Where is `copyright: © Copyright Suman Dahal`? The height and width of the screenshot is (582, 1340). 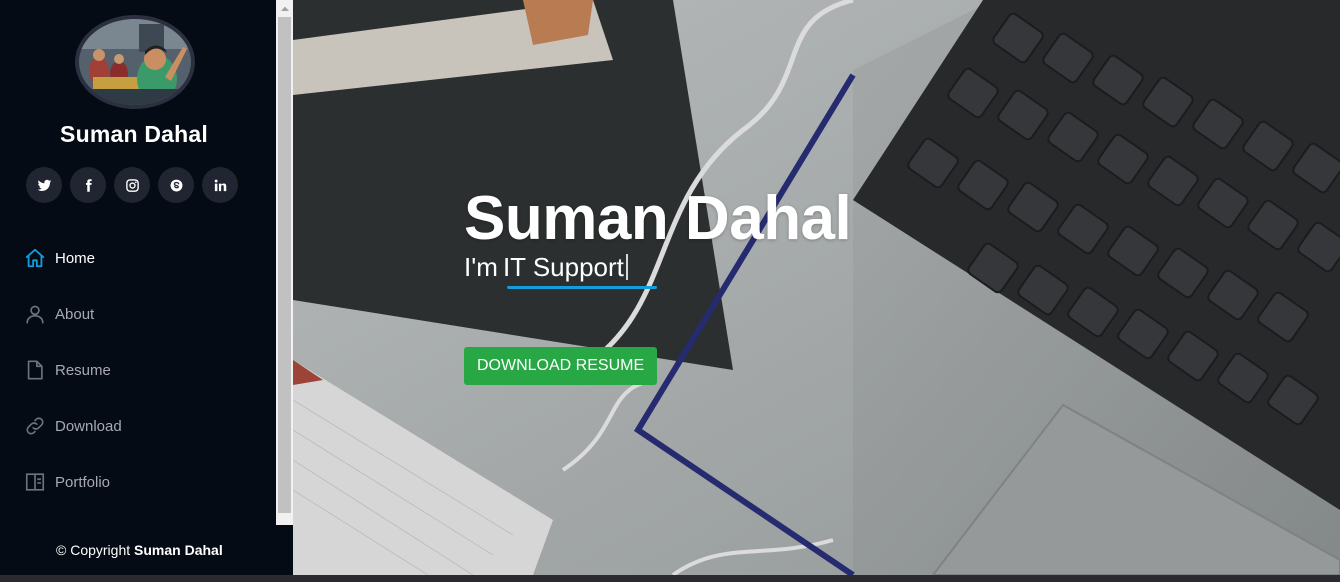
copyright: © Copyright Suman Dahal is located at coordinates (139, 550).